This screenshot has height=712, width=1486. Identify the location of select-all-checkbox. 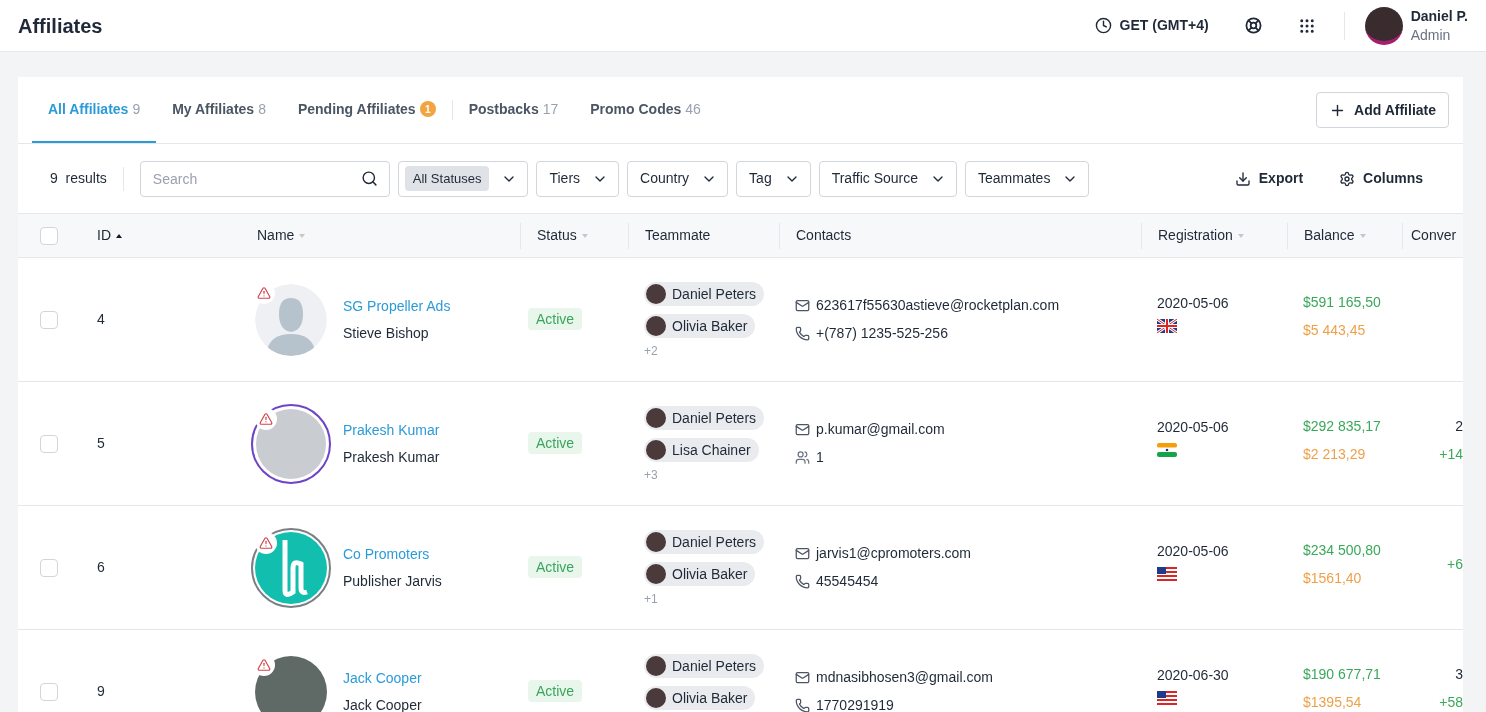
(49, 235).